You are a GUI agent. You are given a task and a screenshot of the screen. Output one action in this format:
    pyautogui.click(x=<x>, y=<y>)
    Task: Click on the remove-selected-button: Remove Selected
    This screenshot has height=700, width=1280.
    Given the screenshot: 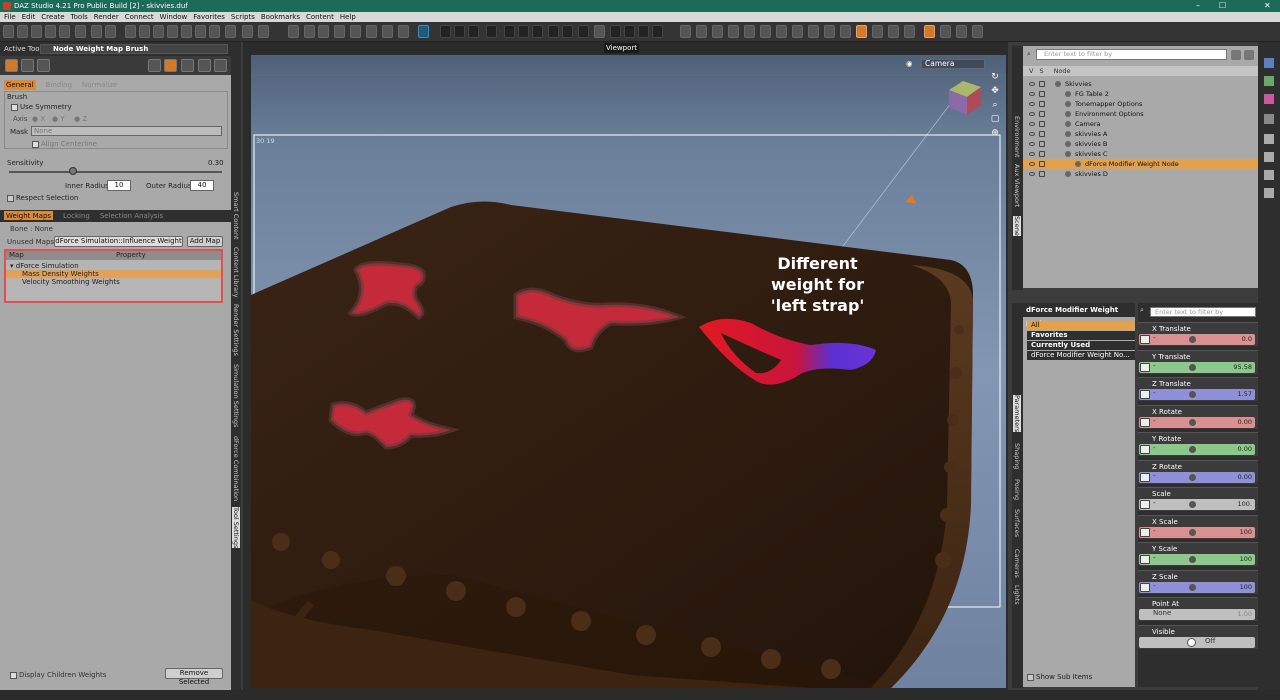 What is the action you would take?
    pyautogui.click(x=194, y=677)
    